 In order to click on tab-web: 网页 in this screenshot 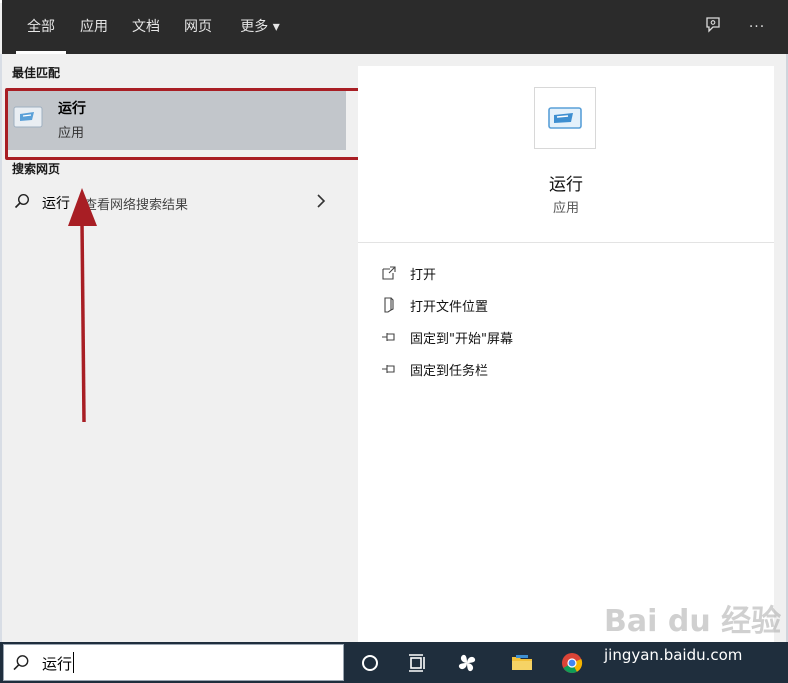, I will do `click(198, 27)`.